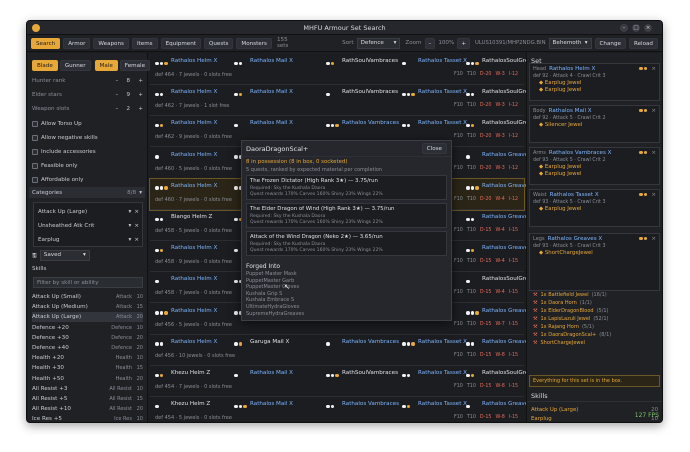 This screenshot has height=452, width=690. I want to click on piece-name: Rathalos Vambraces X, so click(592, 153).